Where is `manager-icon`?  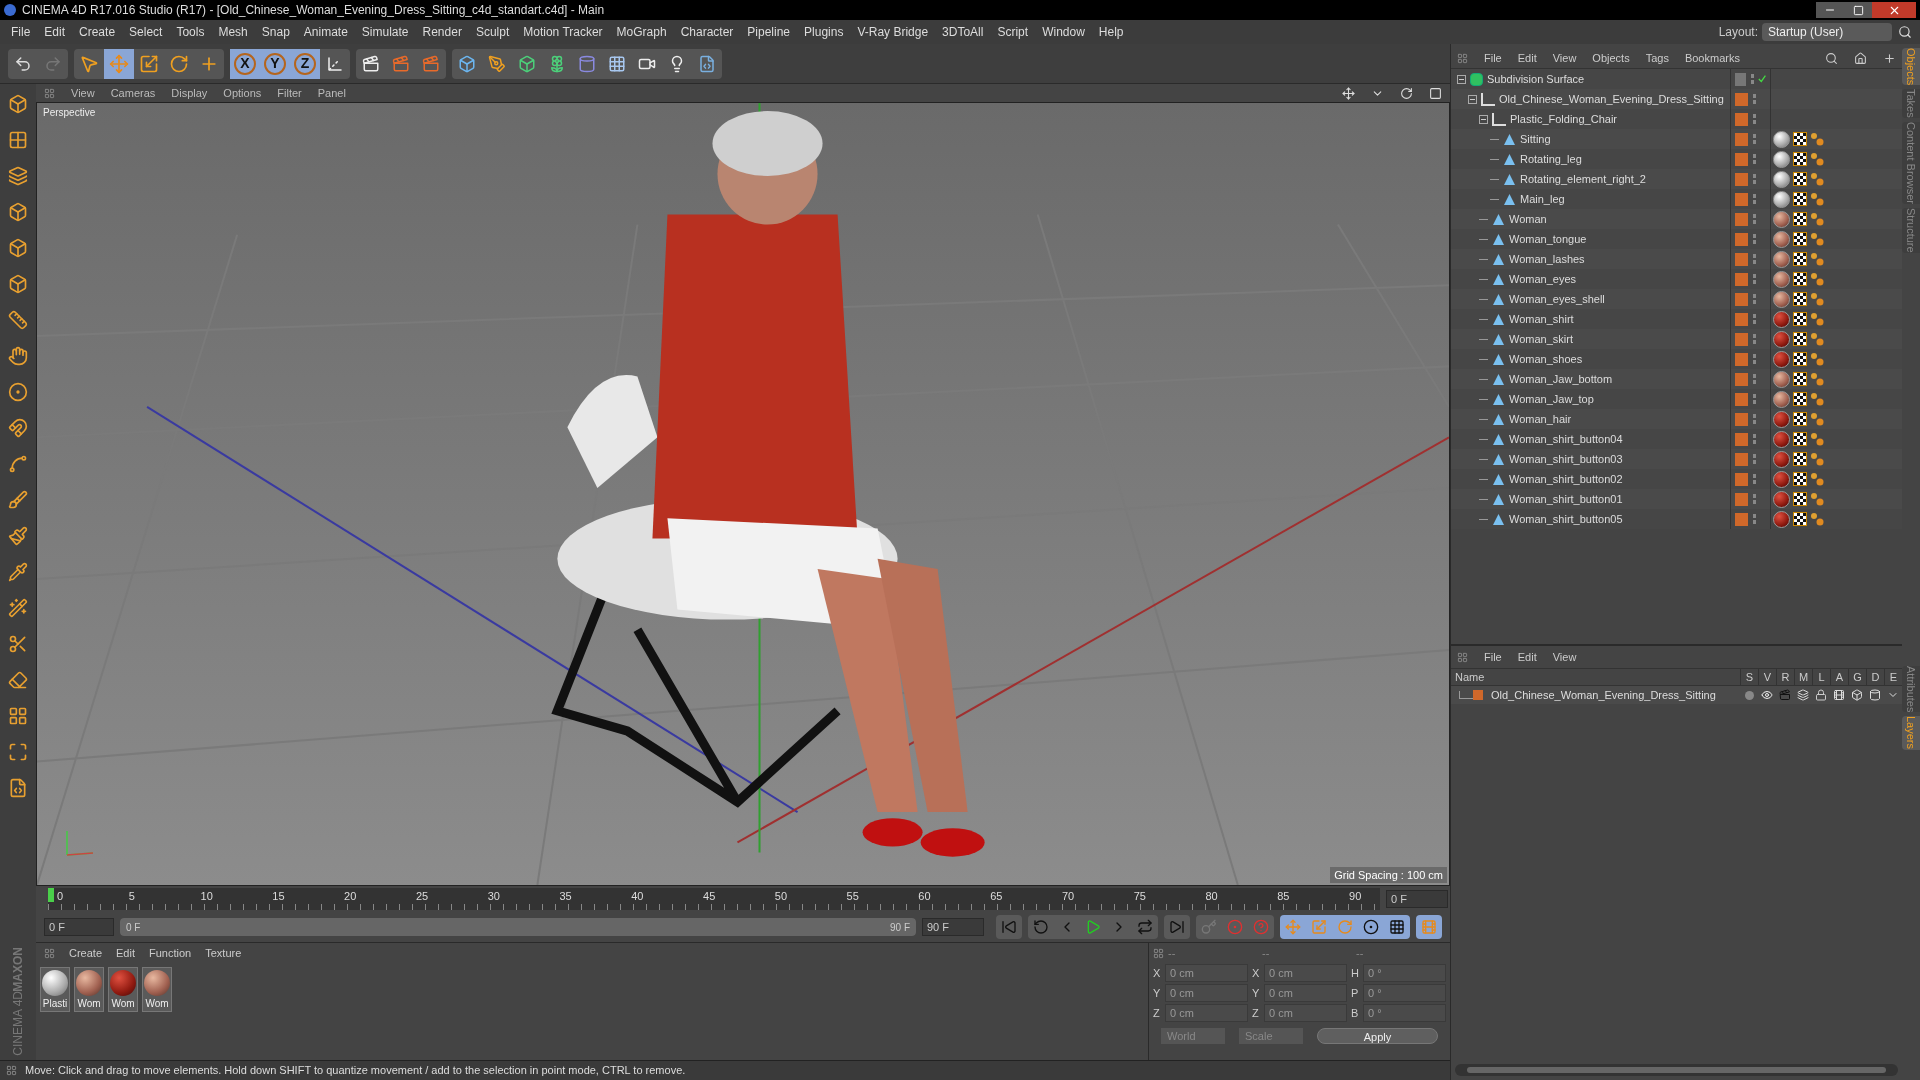
manager-icon is located at coordinates (1803, 695).